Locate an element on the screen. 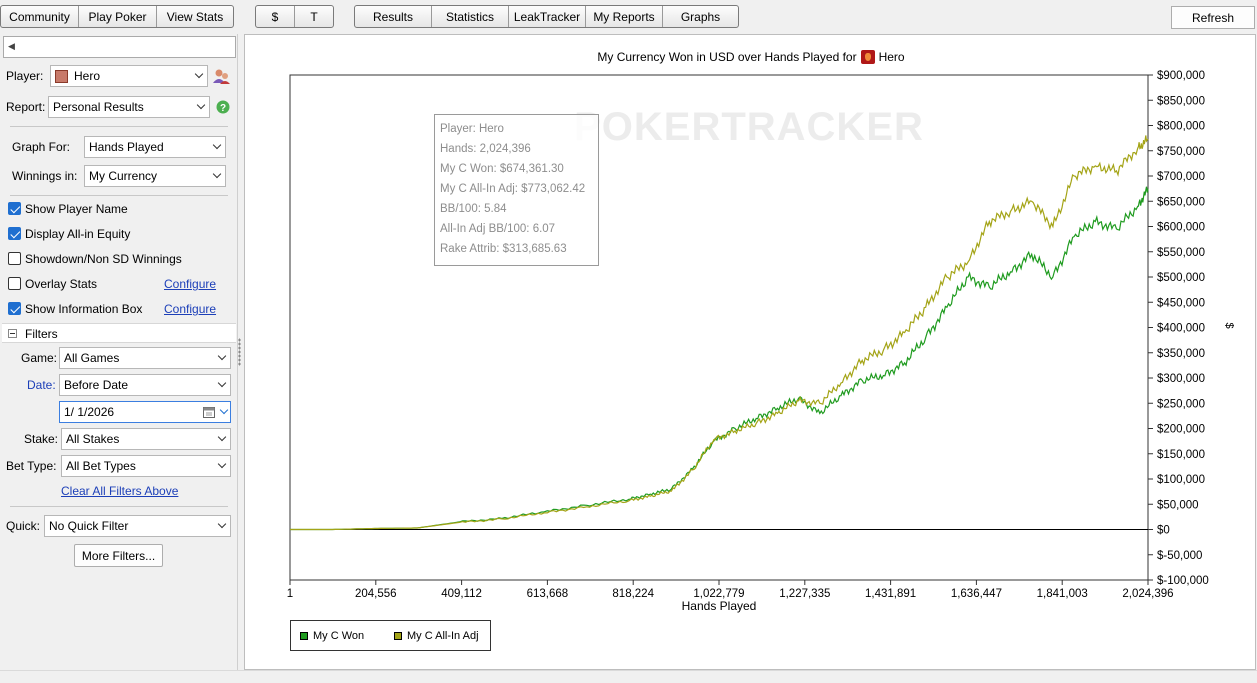 The image size is (1257, 683). y-tick-label: $450,000 is located at coordinates (1181, 303).